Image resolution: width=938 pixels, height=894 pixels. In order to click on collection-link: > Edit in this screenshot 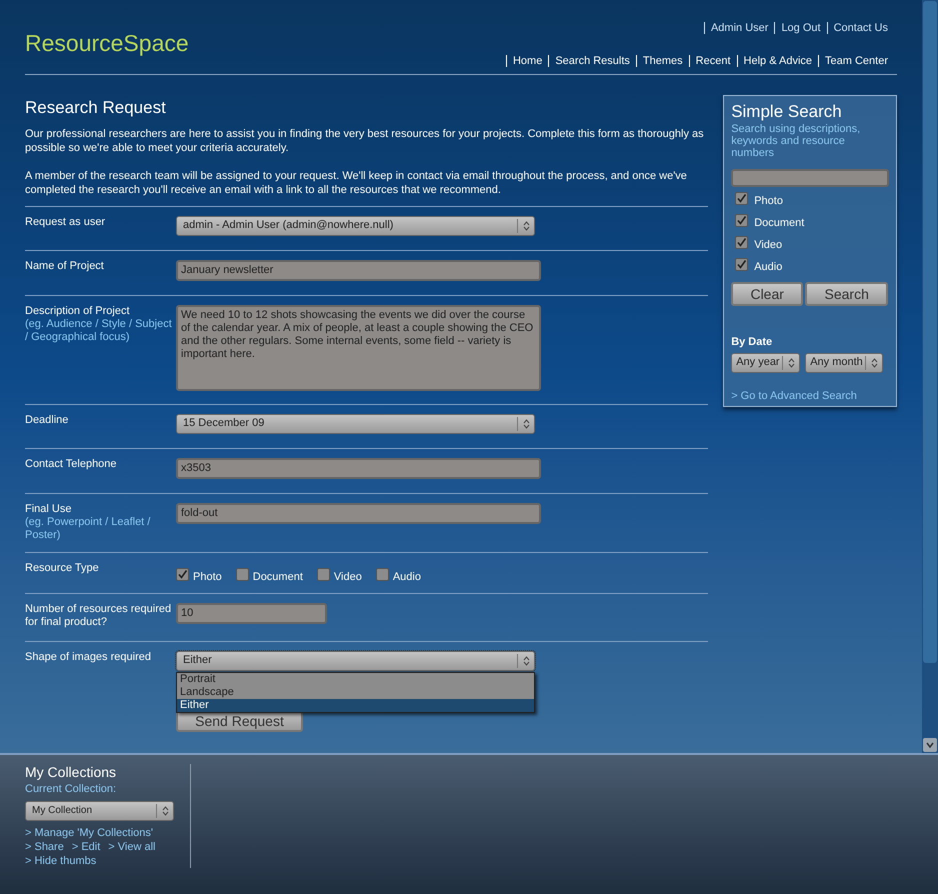, I will do `click(86, 847)`.